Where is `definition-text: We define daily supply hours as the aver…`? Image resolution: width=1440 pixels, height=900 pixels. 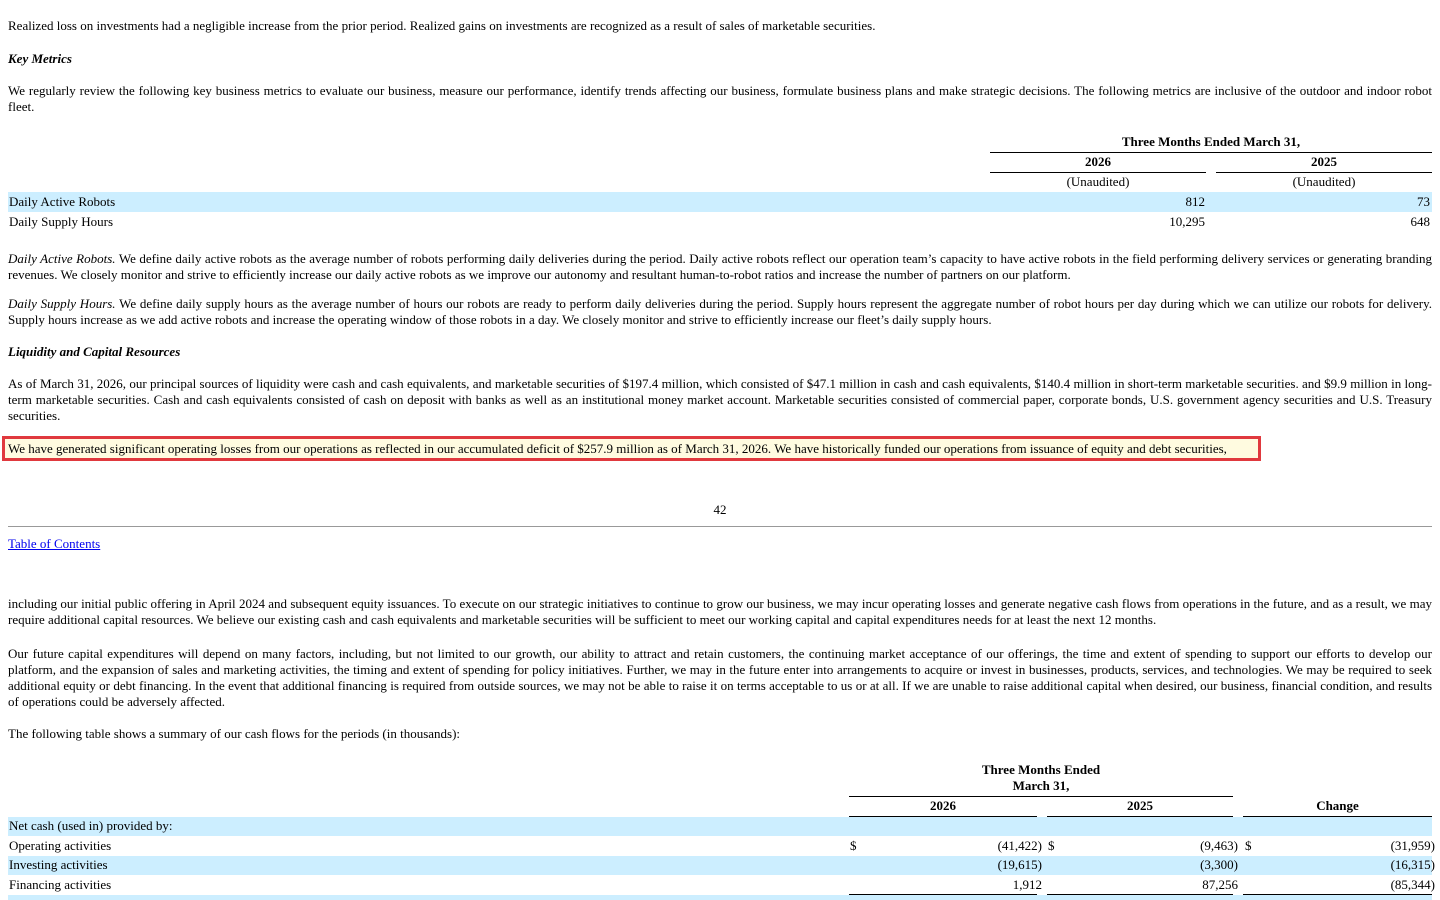 definition-text: We define daily supply hours as the aver… is located at coordinates (720, 311).